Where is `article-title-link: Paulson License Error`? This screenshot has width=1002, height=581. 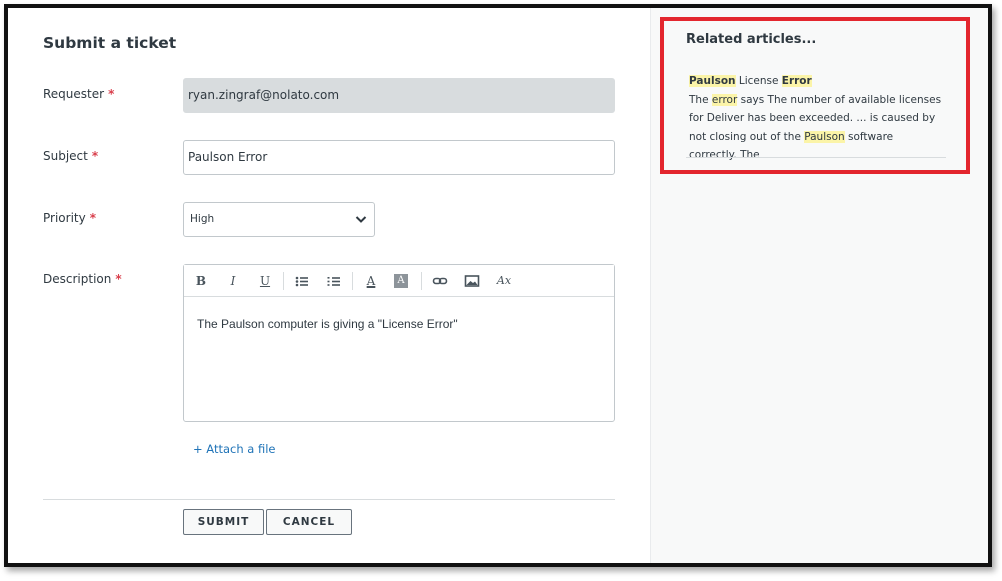
article-title-link: Paulson License Error is located at coordinates (816, 81).